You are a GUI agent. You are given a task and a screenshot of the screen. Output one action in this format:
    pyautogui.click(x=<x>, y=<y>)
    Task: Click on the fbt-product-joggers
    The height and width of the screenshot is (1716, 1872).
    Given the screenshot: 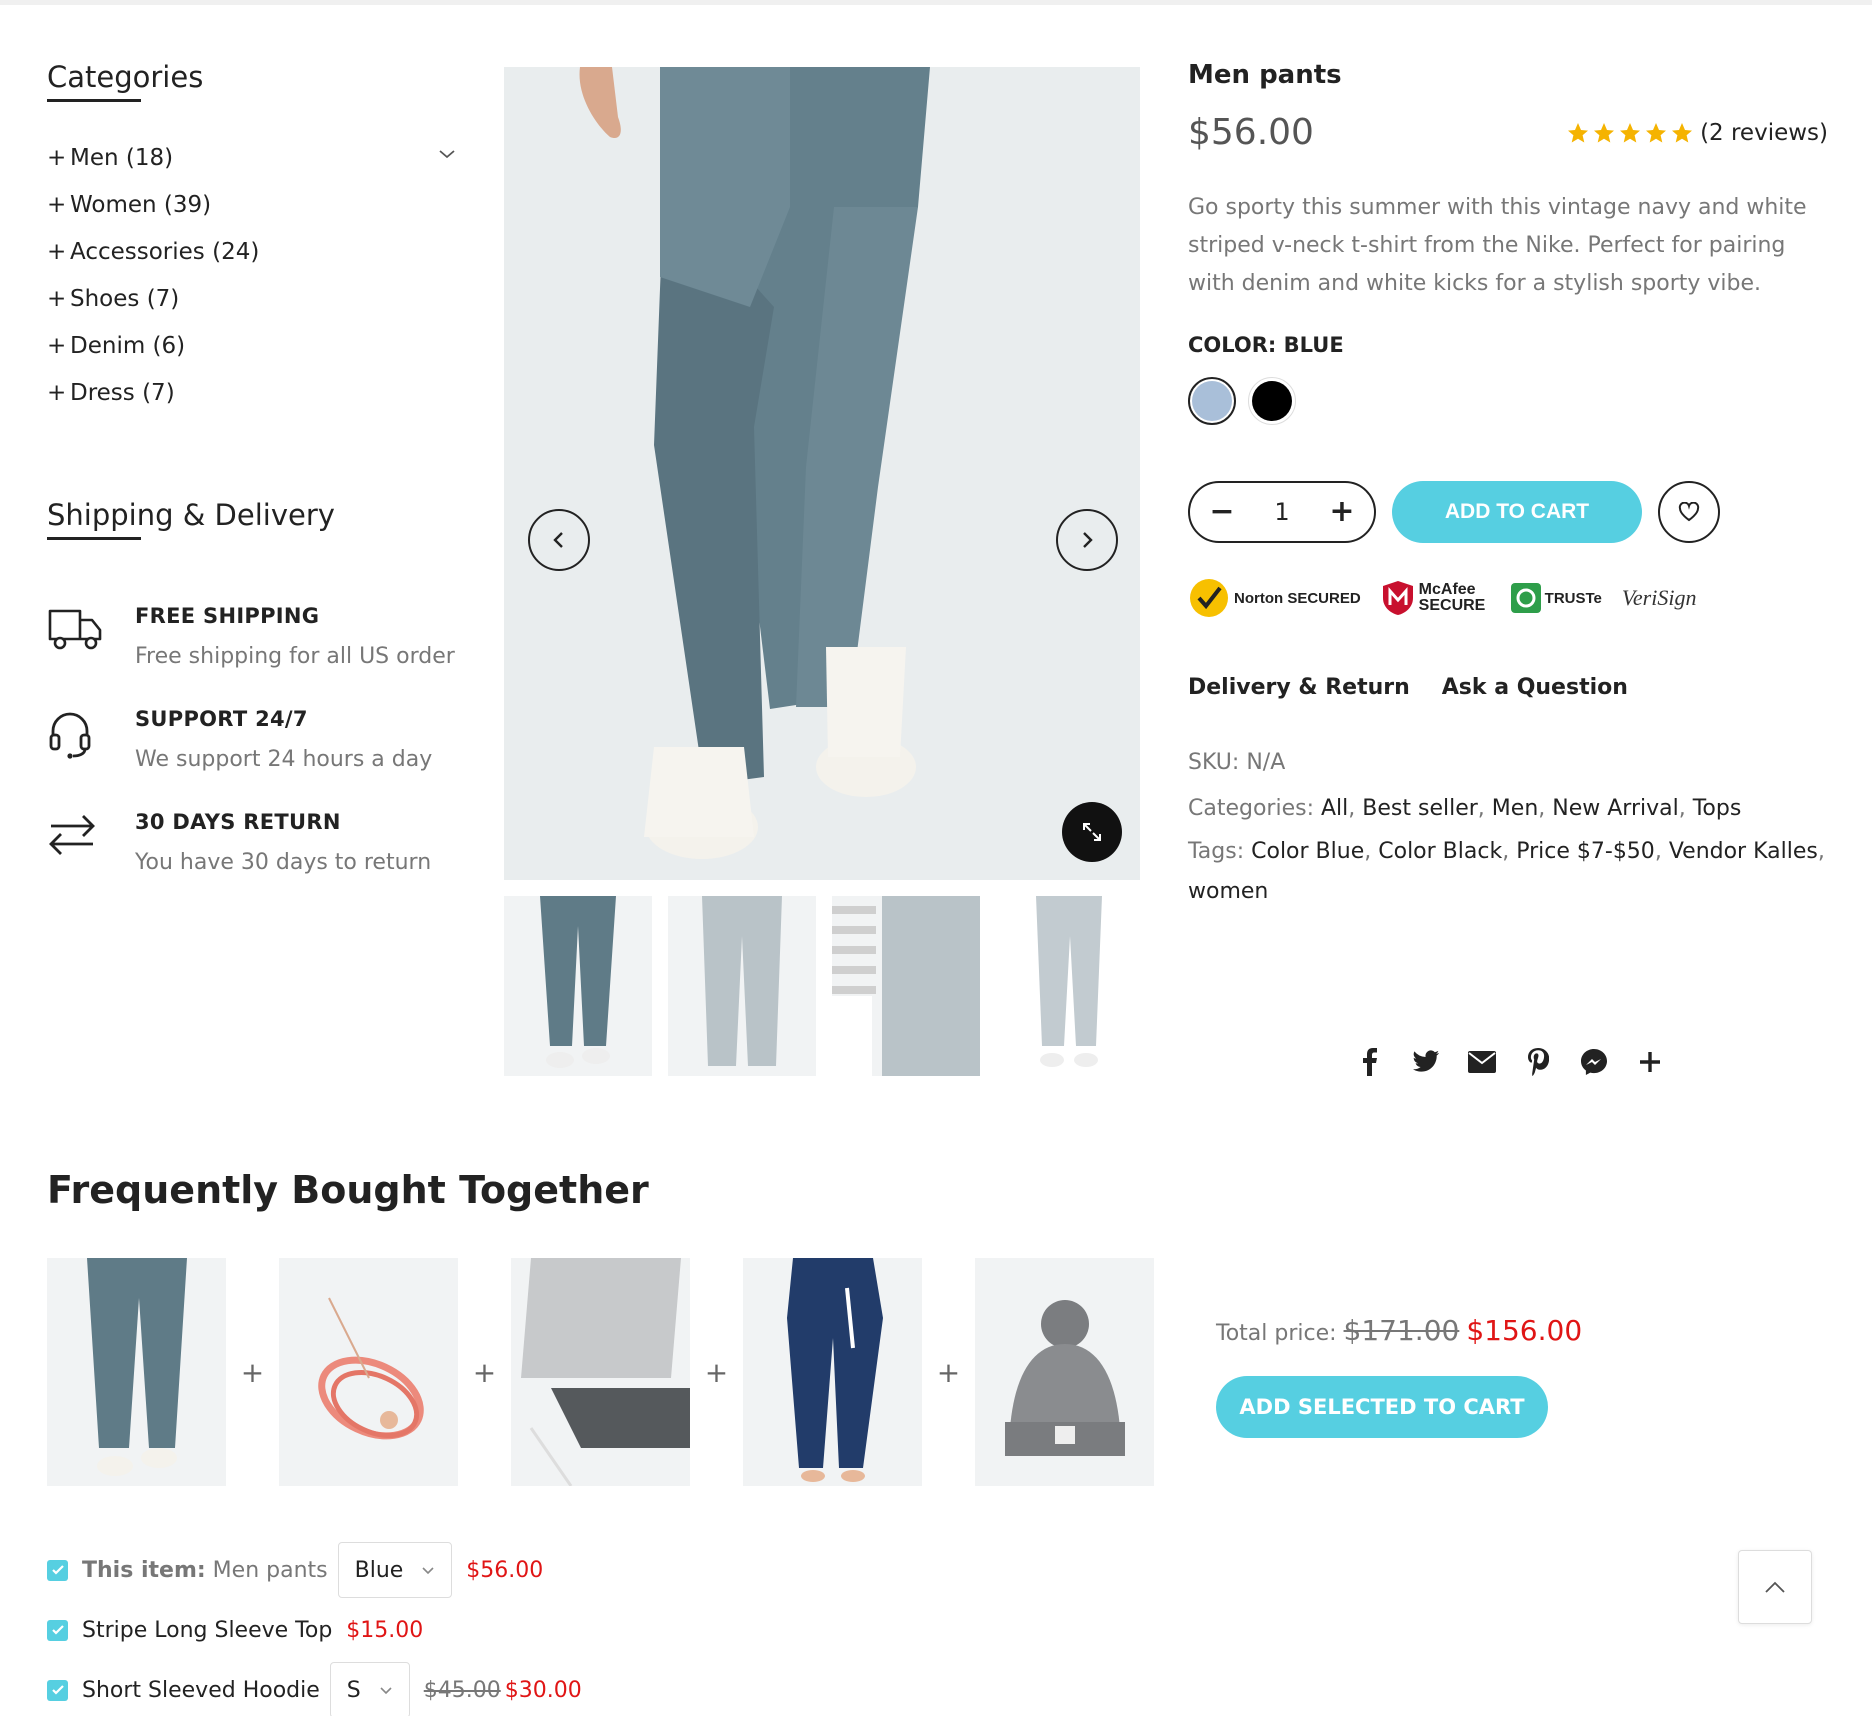 What is the action you would take?
    pyautogui.click(x=832, y=1372)
    